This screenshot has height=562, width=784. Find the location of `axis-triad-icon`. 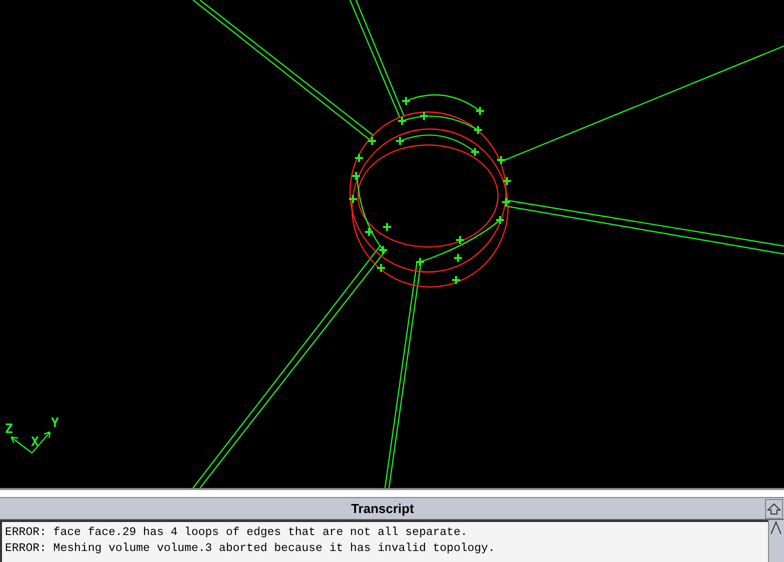

axis-triad-icon is located at coordinates (30, 442).